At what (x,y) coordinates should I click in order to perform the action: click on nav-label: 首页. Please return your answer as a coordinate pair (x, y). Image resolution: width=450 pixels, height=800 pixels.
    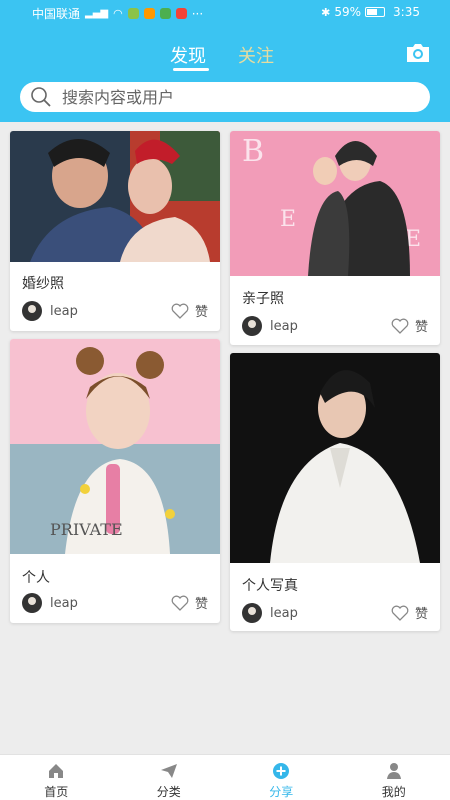
    Looking at the image, I should click on (56, 792).